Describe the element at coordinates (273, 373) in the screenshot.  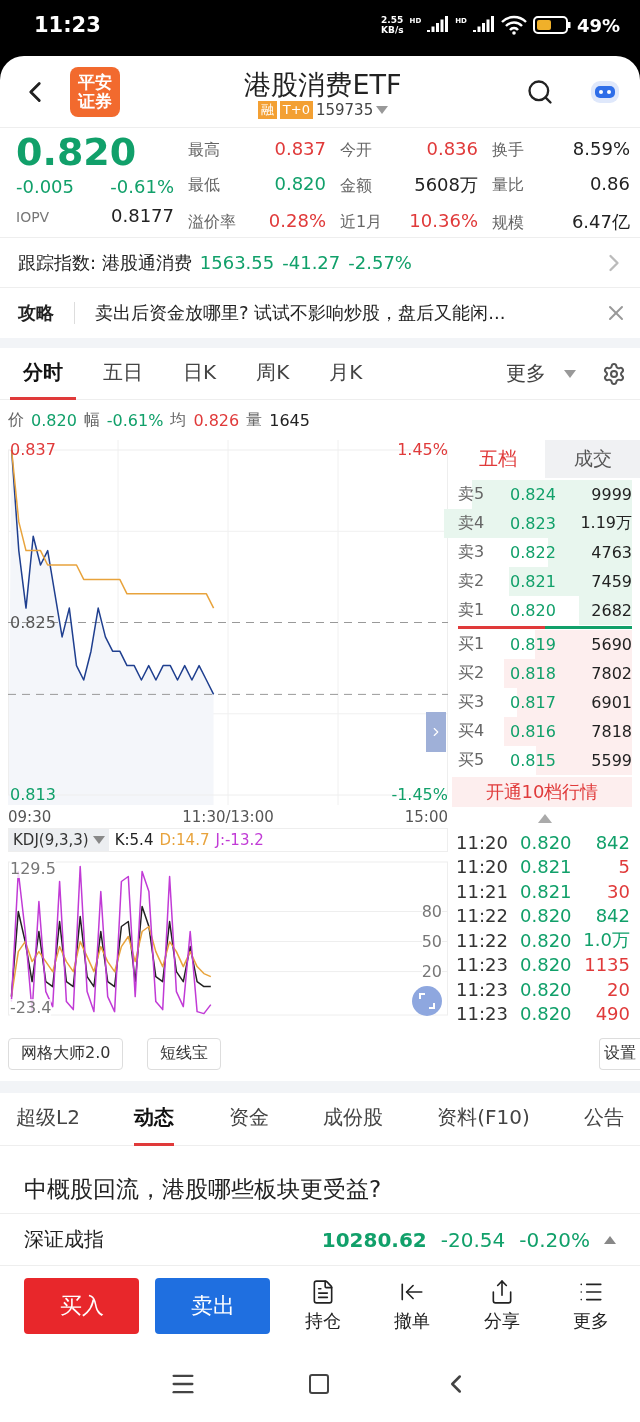
I see `chart-tab: 周K` at that location.